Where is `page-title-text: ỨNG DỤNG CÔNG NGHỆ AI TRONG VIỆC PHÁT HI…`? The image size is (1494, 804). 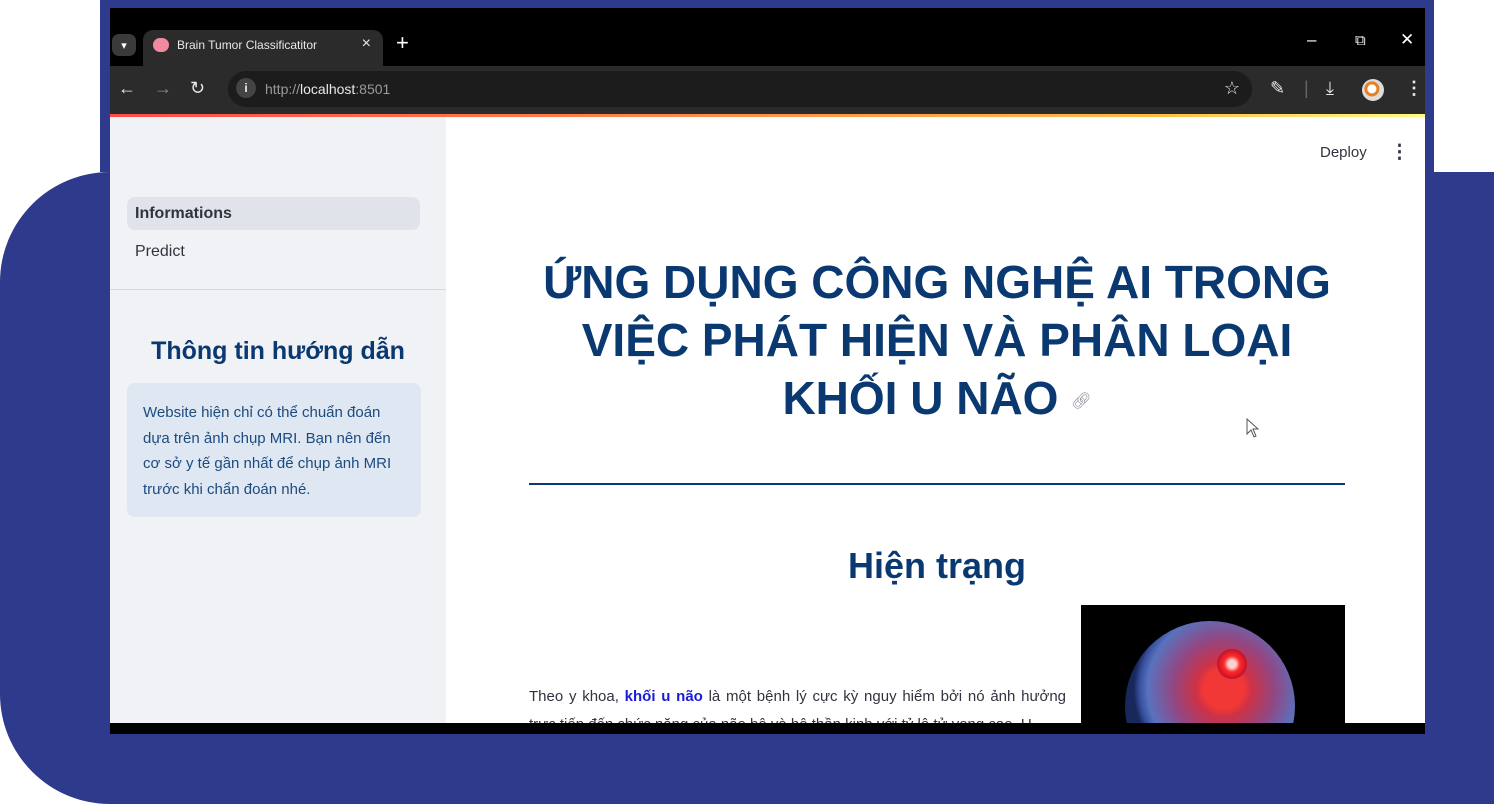
page-title-text: ỨNG DỤNG CÔNG NGHỆ AI TRONG VIỆC PHÁT HI… is located at coordinates (937, 340).